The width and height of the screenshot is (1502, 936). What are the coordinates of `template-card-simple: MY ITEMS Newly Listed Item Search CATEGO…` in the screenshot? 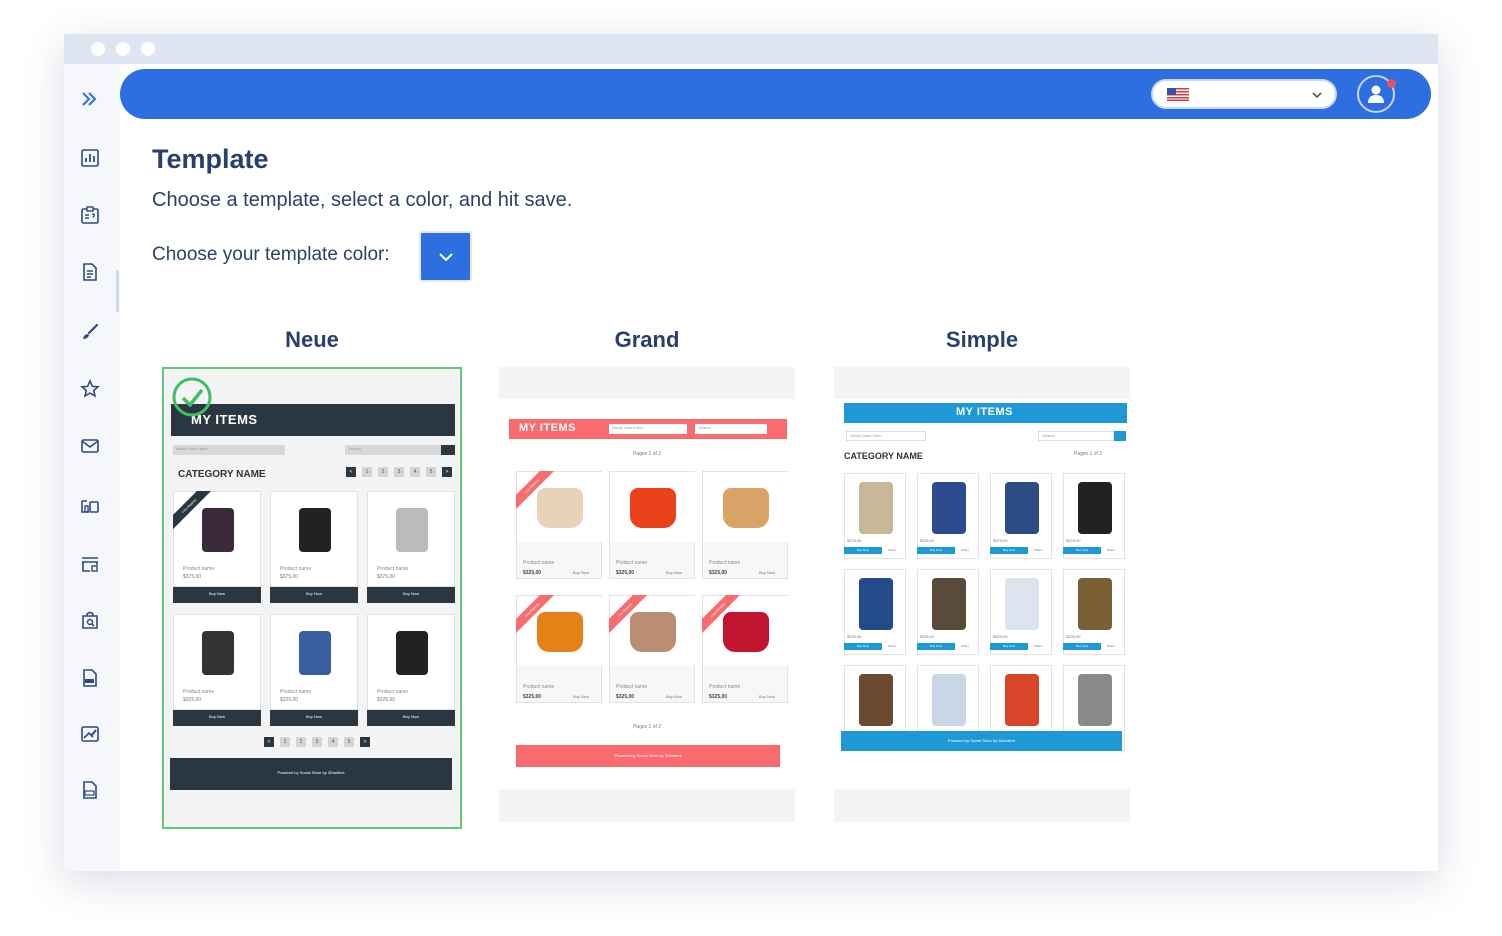 It's located at (982, 594).